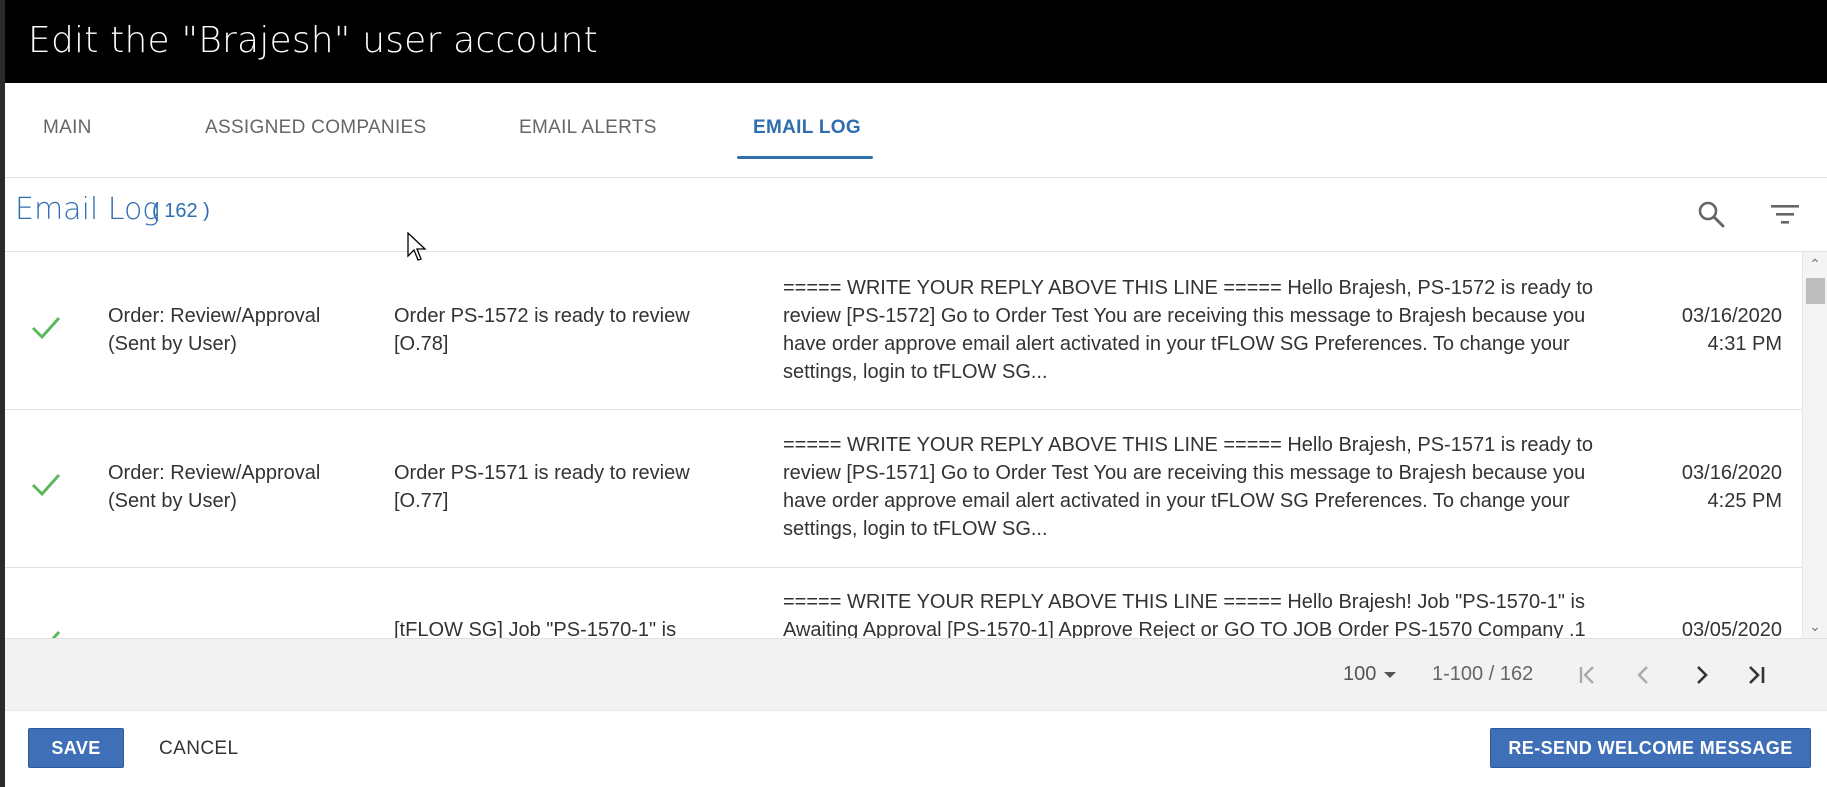 The width and height of the screenshot is (1827, 787). I want to click on page-size-select: 100, so click(1370, 674).